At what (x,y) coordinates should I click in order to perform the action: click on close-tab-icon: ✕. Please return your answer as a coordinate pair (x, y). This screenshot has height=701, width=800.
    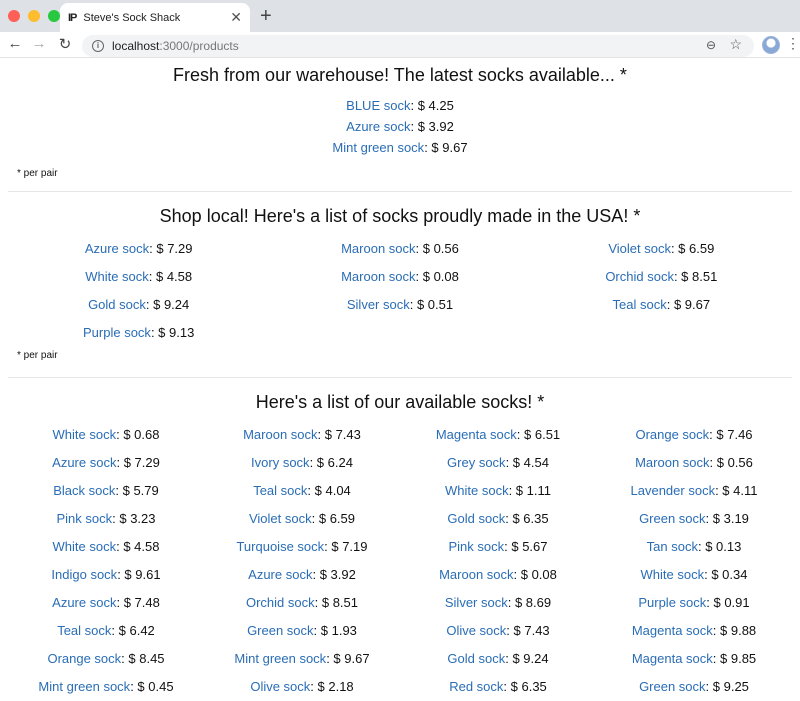
    Looking at the image, I should click on (236, 17).